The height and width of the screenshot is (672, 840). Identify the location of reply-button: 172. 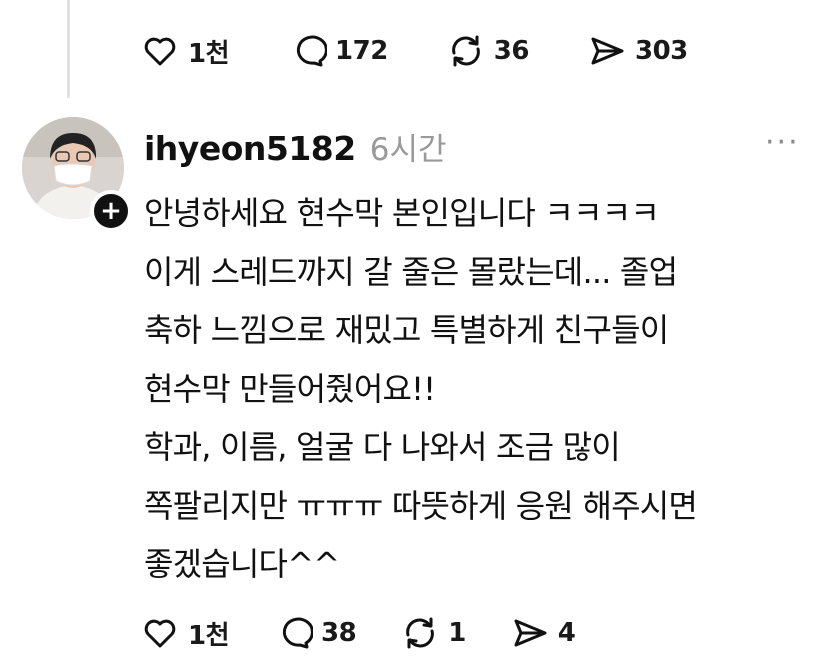
(337, 51).